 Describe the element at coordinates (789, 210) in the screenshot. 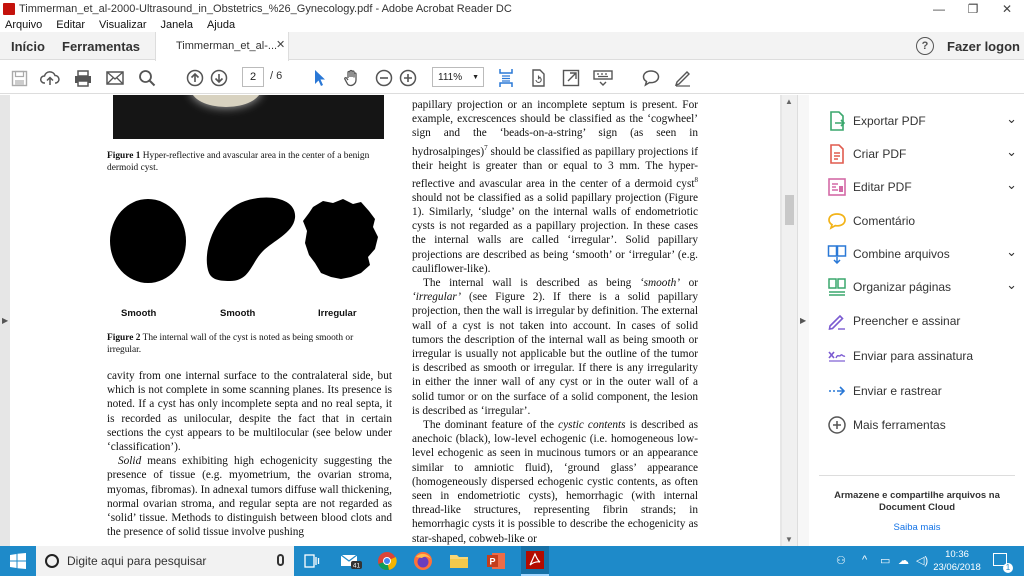

I see `scrollbar-thumb` at that location.